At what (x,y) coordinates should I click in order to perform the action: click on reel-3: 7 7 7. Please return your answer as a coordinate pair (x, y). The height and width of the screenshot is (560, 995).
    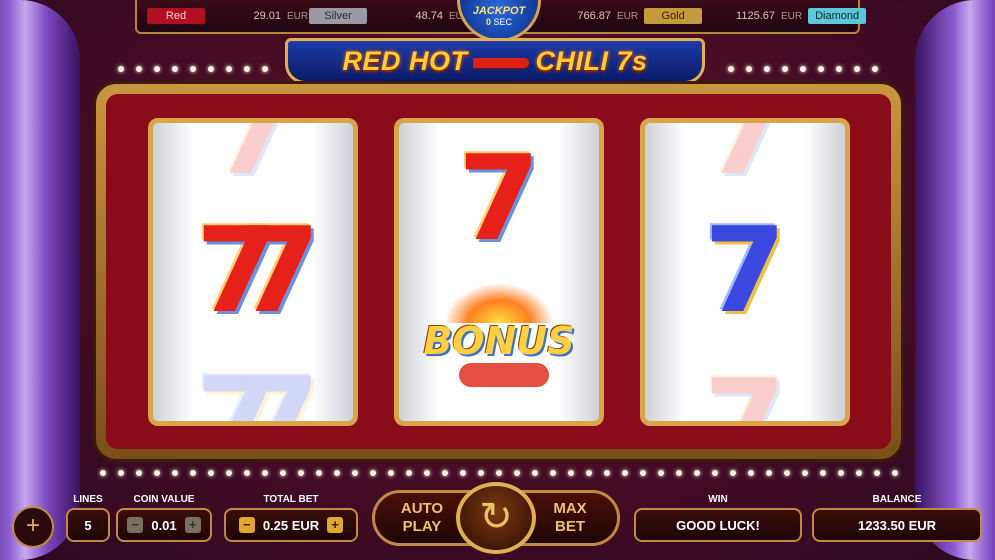
    Looking at the image, I should click on (745, 272).